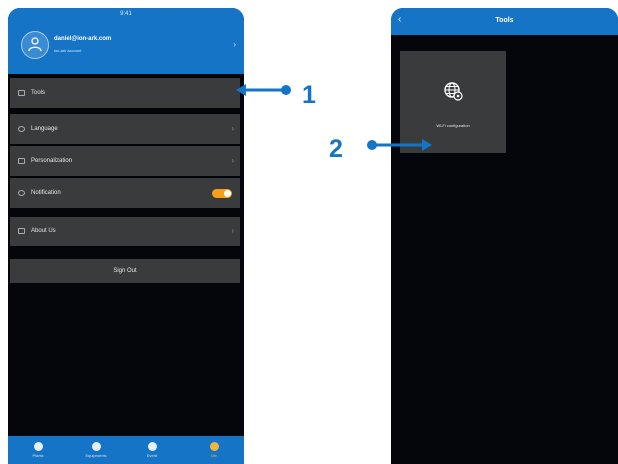  Describe the element at coordinates (453, 91) in the screenshot. I see `wifi-globe-icon` at that location.